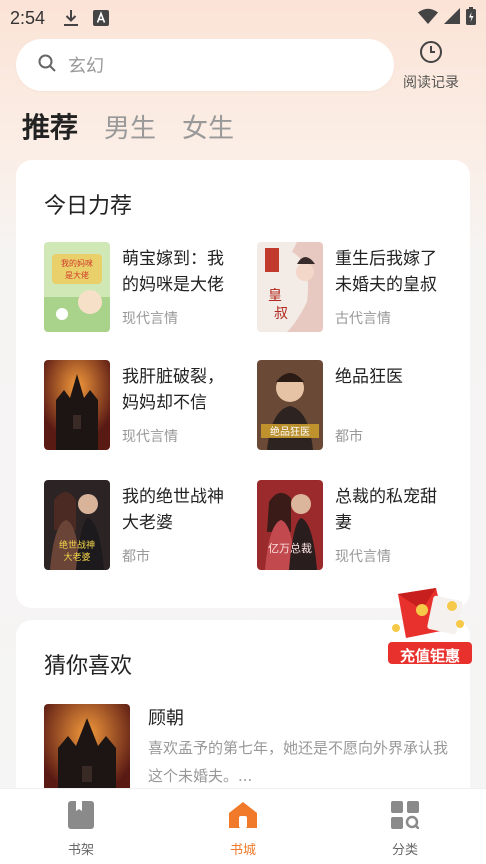 Image resolution: width=486 pixels, height=864 pixels. What do you see at coordinates (452, 18) in the screenshot?
I see `signal-icon` at bounding box center [452, 18].